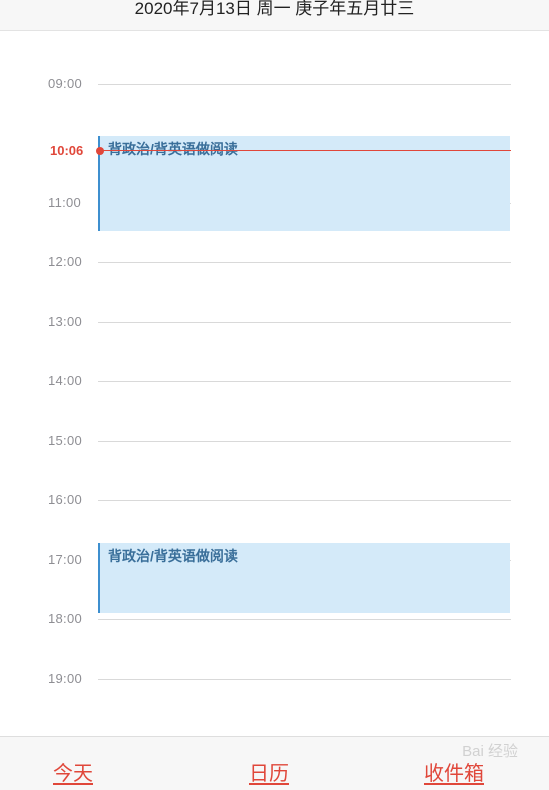 The image size is (549, 790). What do you see at coordinates (65, 618) in the screenshot?
I see `hour-label: 18:00` at bounding box center [65, 618].